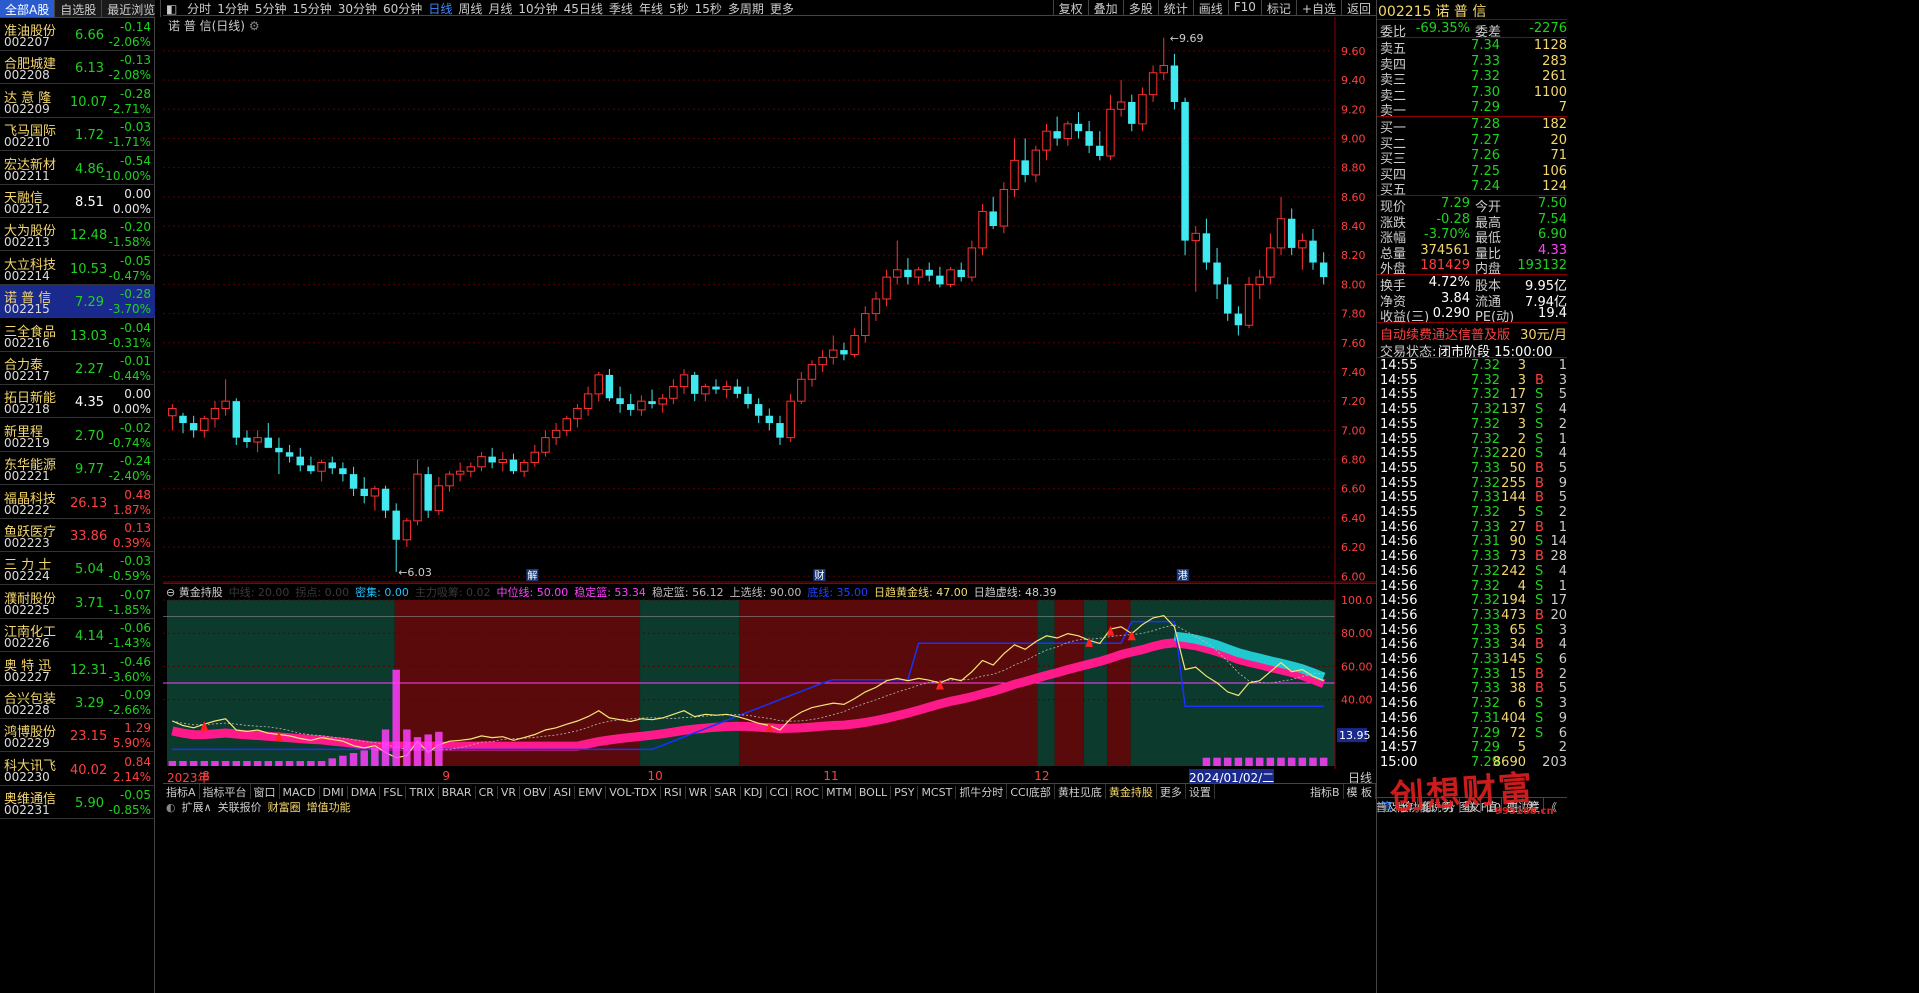 The height and width of the screenshot is (993, 1919). I want to click on indicator-tab: CR, so click(487, 792).